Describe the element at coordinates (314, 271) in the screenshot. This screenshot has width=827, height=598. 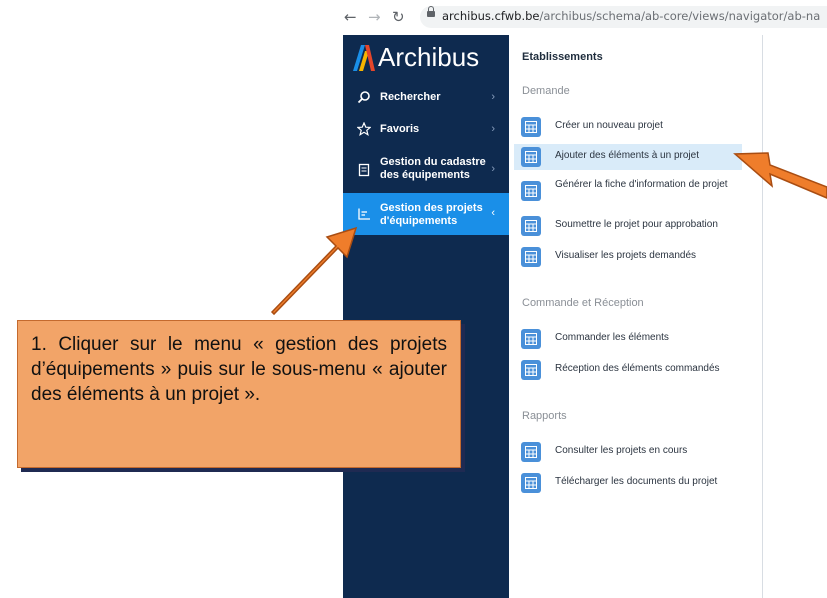
I see `arrow-up-right-icon` at that location.